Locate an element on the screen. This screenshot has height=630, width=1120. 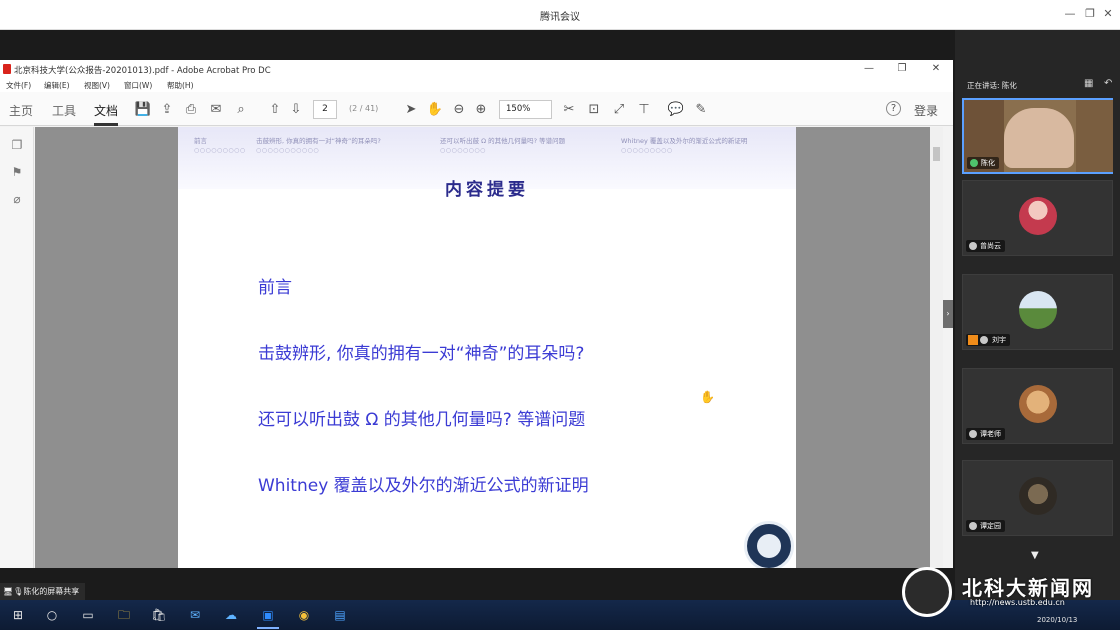
slide-title: 内容提要 is located at coordinates (487, 190).